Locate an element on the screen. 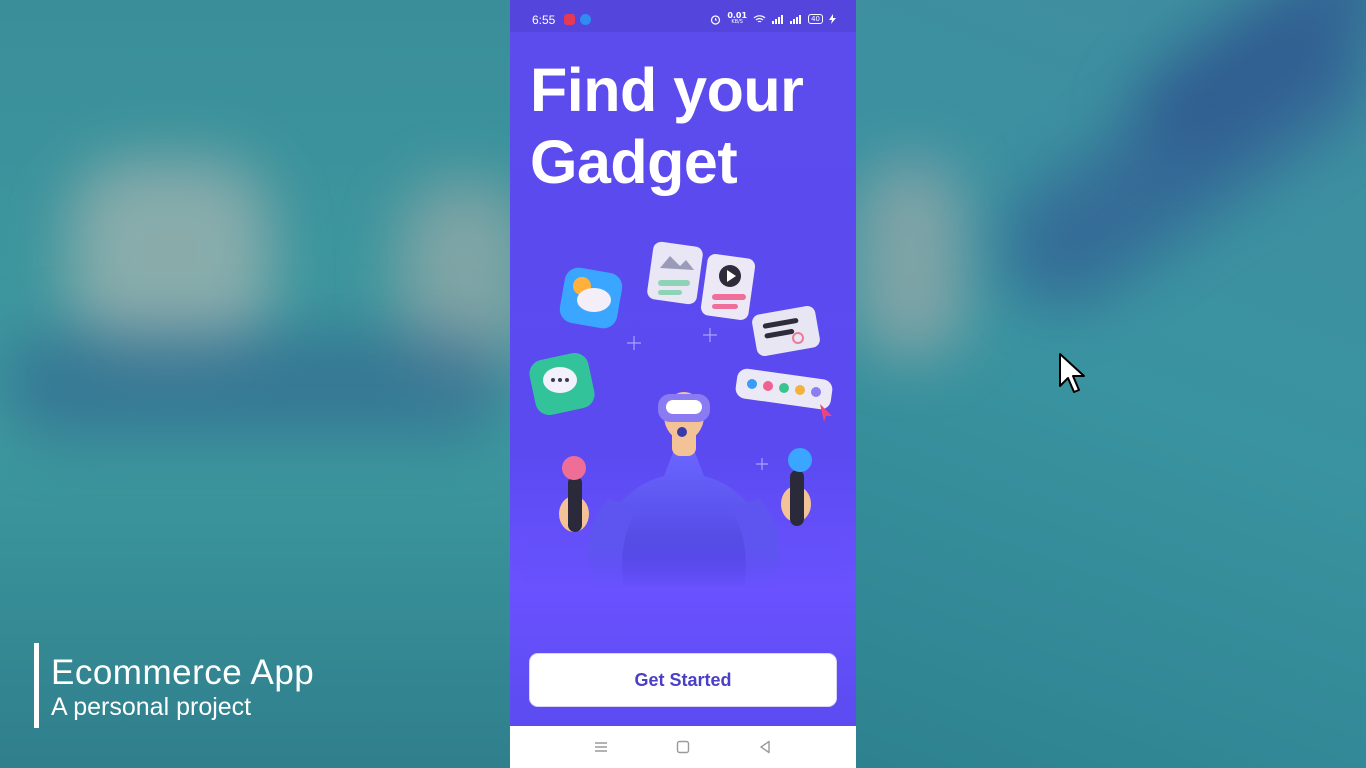  message-card-icon is located at coordinates (786, 331).